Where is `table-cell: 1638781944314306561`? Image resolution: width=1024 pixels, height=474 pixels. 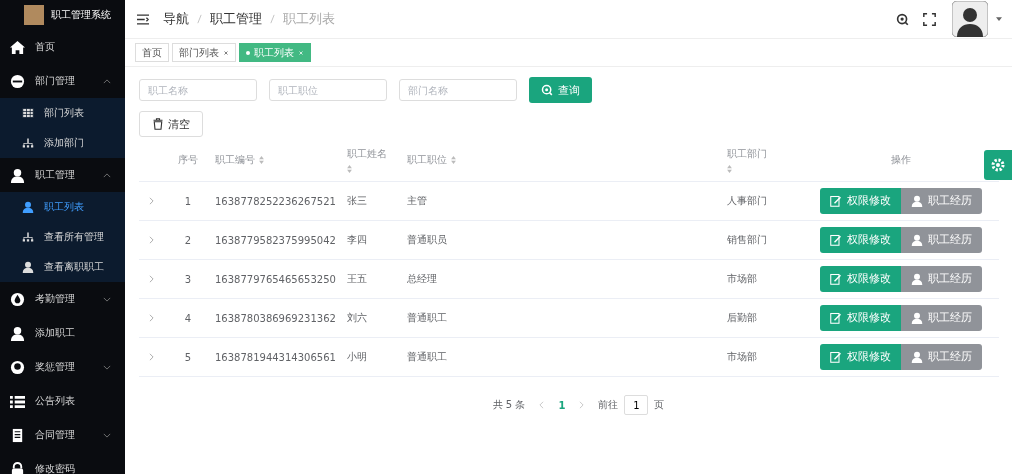
table-cell: 1638781944314306561 is located at coordinates (275, 357).